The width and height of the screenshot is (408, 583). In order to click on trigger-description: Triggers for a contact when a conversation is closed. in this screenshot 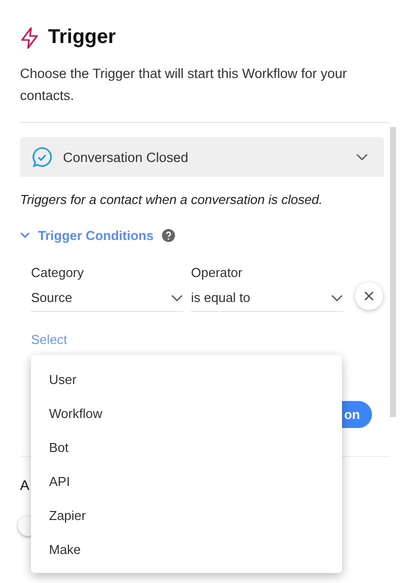, I will do `click(172, 199)`.